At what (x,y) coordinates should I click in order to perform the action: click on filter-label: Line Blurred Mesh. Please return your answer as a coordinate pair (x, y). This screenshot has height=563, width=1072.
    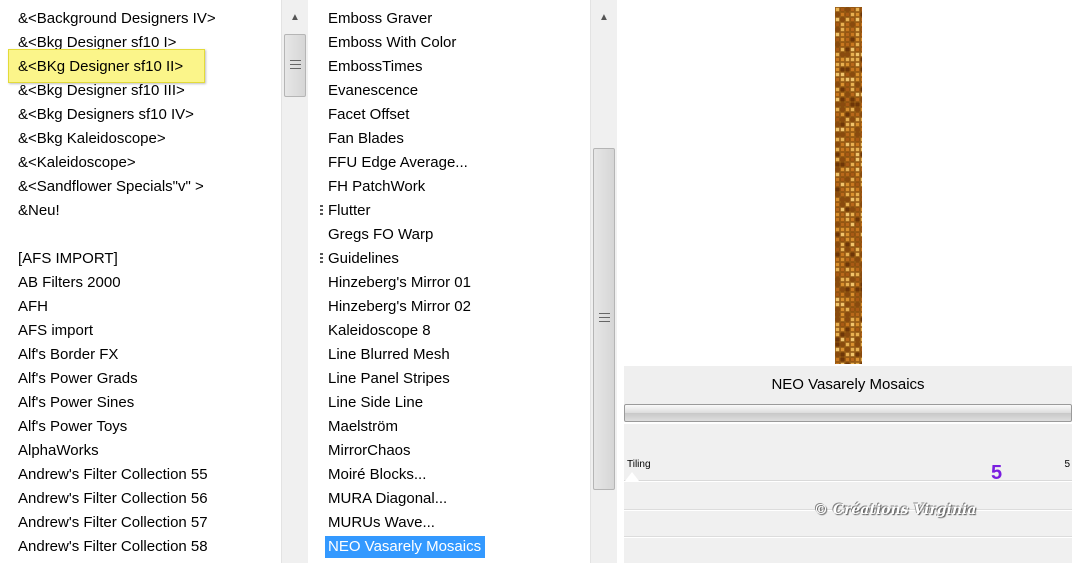
    Looking at the image, I should click on (389, 354).